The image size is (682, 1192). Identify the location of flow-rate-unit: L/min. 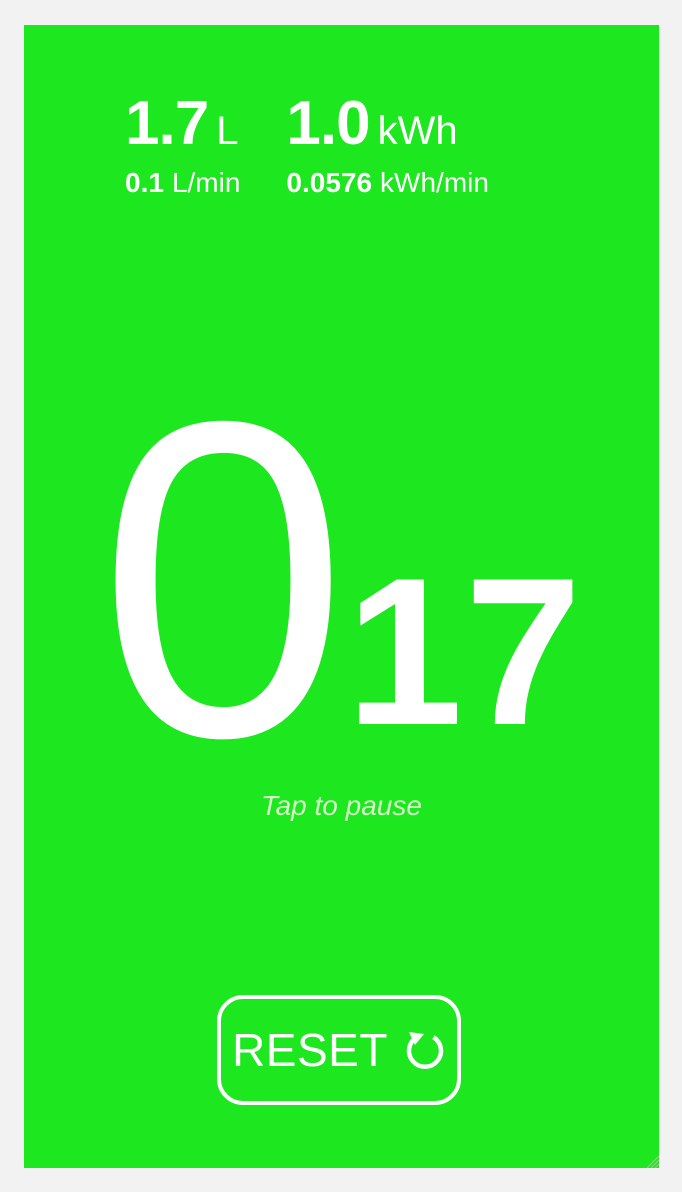
(206, 182).